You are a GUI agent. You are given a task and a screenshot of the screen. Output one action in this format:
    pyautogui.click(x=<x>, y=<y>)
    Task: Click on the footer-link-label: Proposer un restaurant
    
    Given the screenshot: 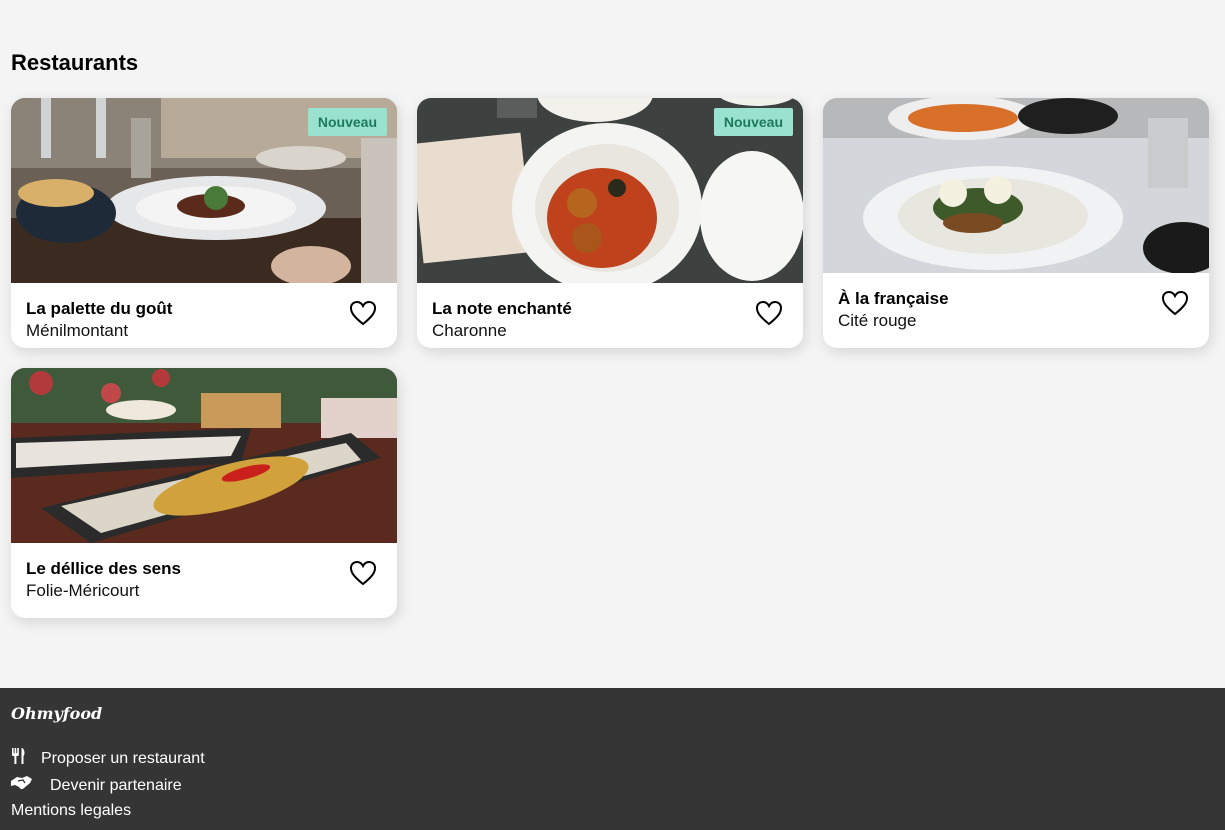 What is the action you would take?
    pyautogui.click(x=123, y=758)
    